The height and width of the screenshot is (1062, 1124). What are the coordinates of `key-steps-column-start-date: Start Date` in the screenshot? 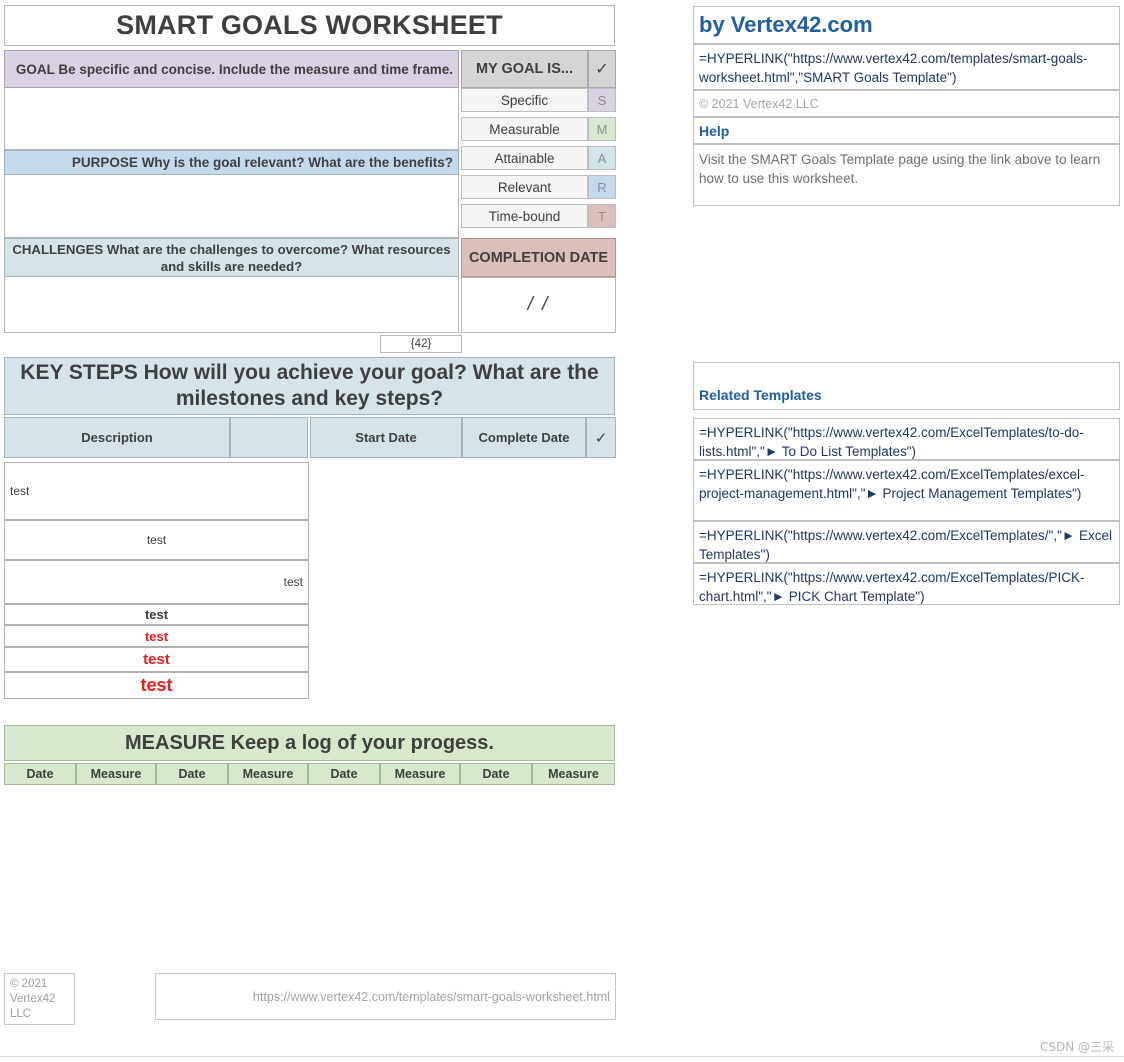 It's located at (386, 437).